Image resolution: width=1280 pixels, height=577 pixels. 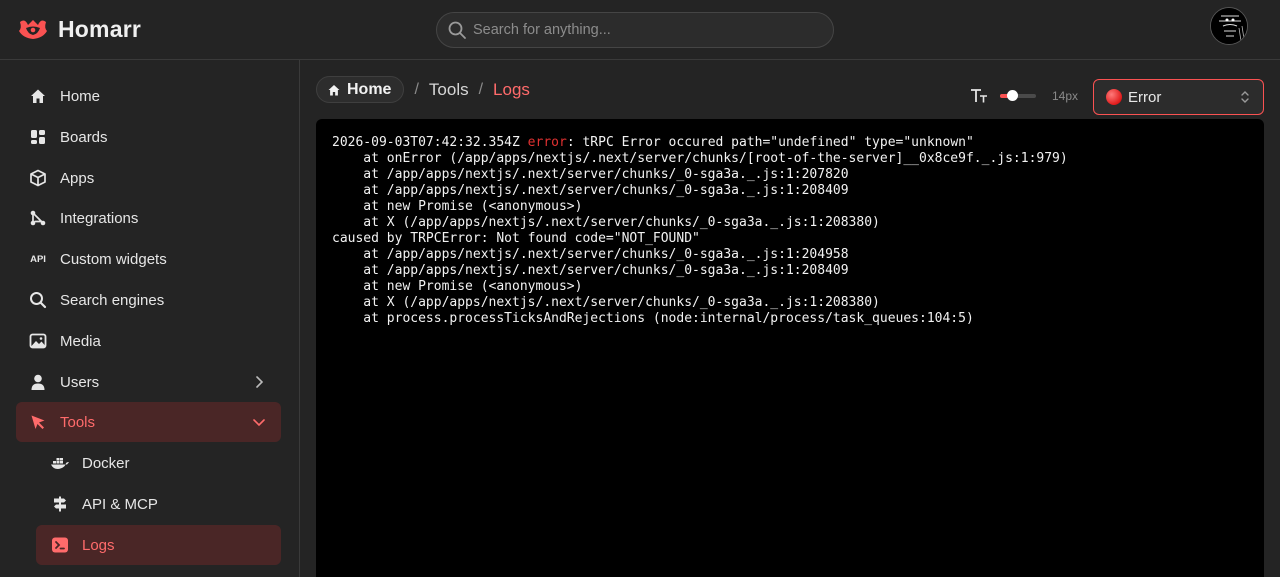 I want to click on sidebar-item-home: Home, so click(x=148, y=96).